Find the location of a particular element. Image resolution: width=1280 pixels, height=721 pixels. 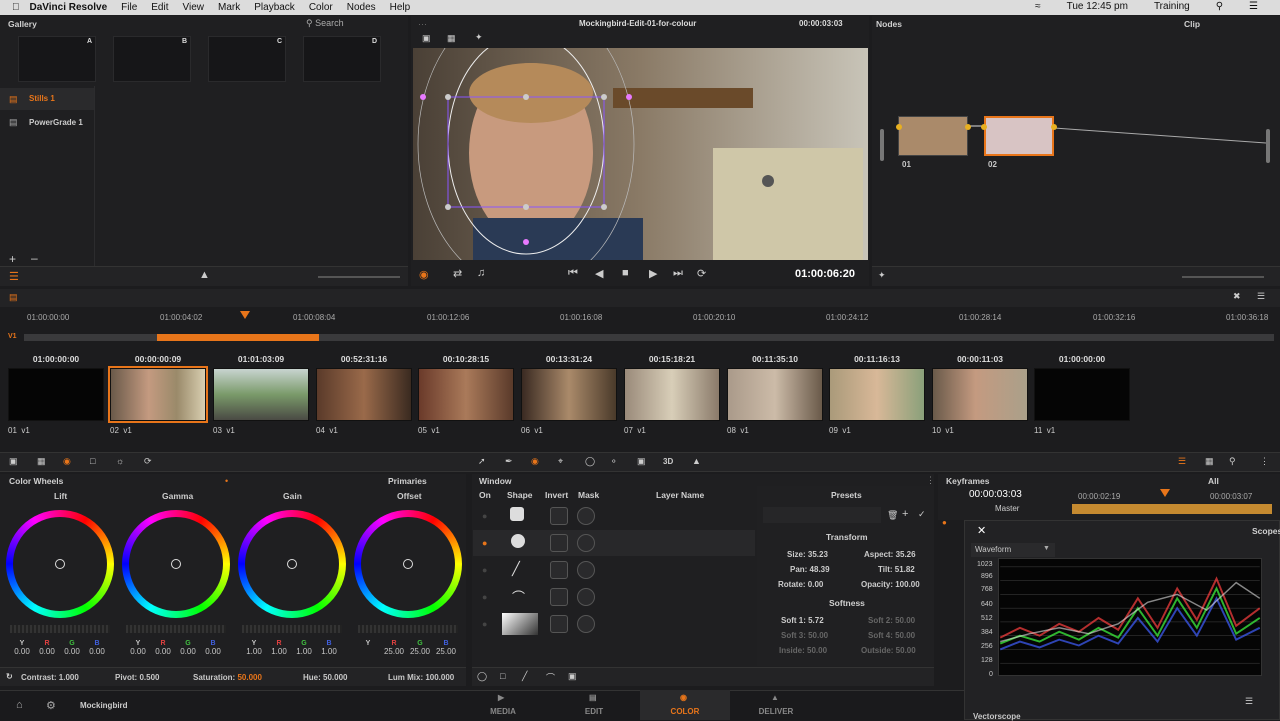

still-slot-c: C is located at coordinates (247, 59).